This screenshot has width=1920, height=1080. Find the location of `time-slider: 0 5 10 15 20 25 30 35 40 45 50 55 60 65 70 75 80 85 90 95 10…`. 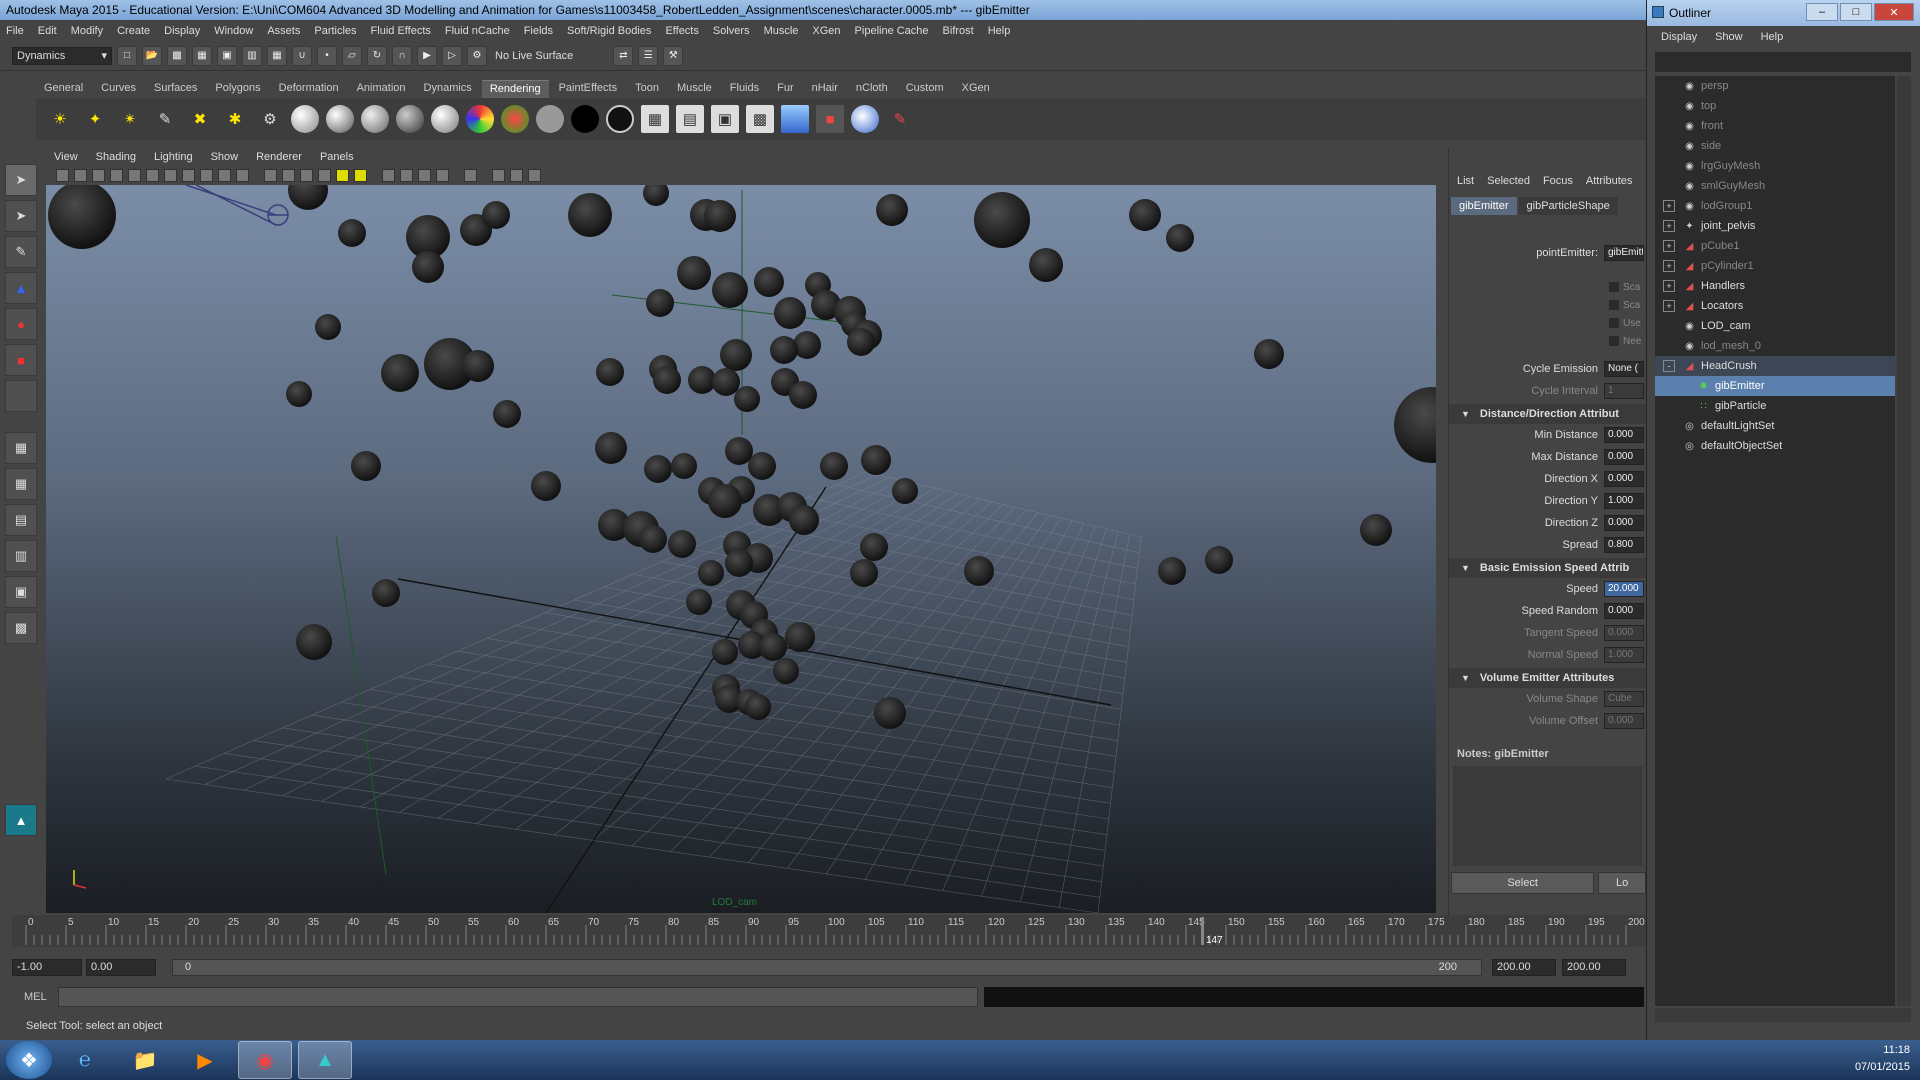

time-slider: 0 5 10 15 20 25 30 35 40 45 50 55 60 65 70 75 80 85 90 95 10… is located at coordinates (830, 931).